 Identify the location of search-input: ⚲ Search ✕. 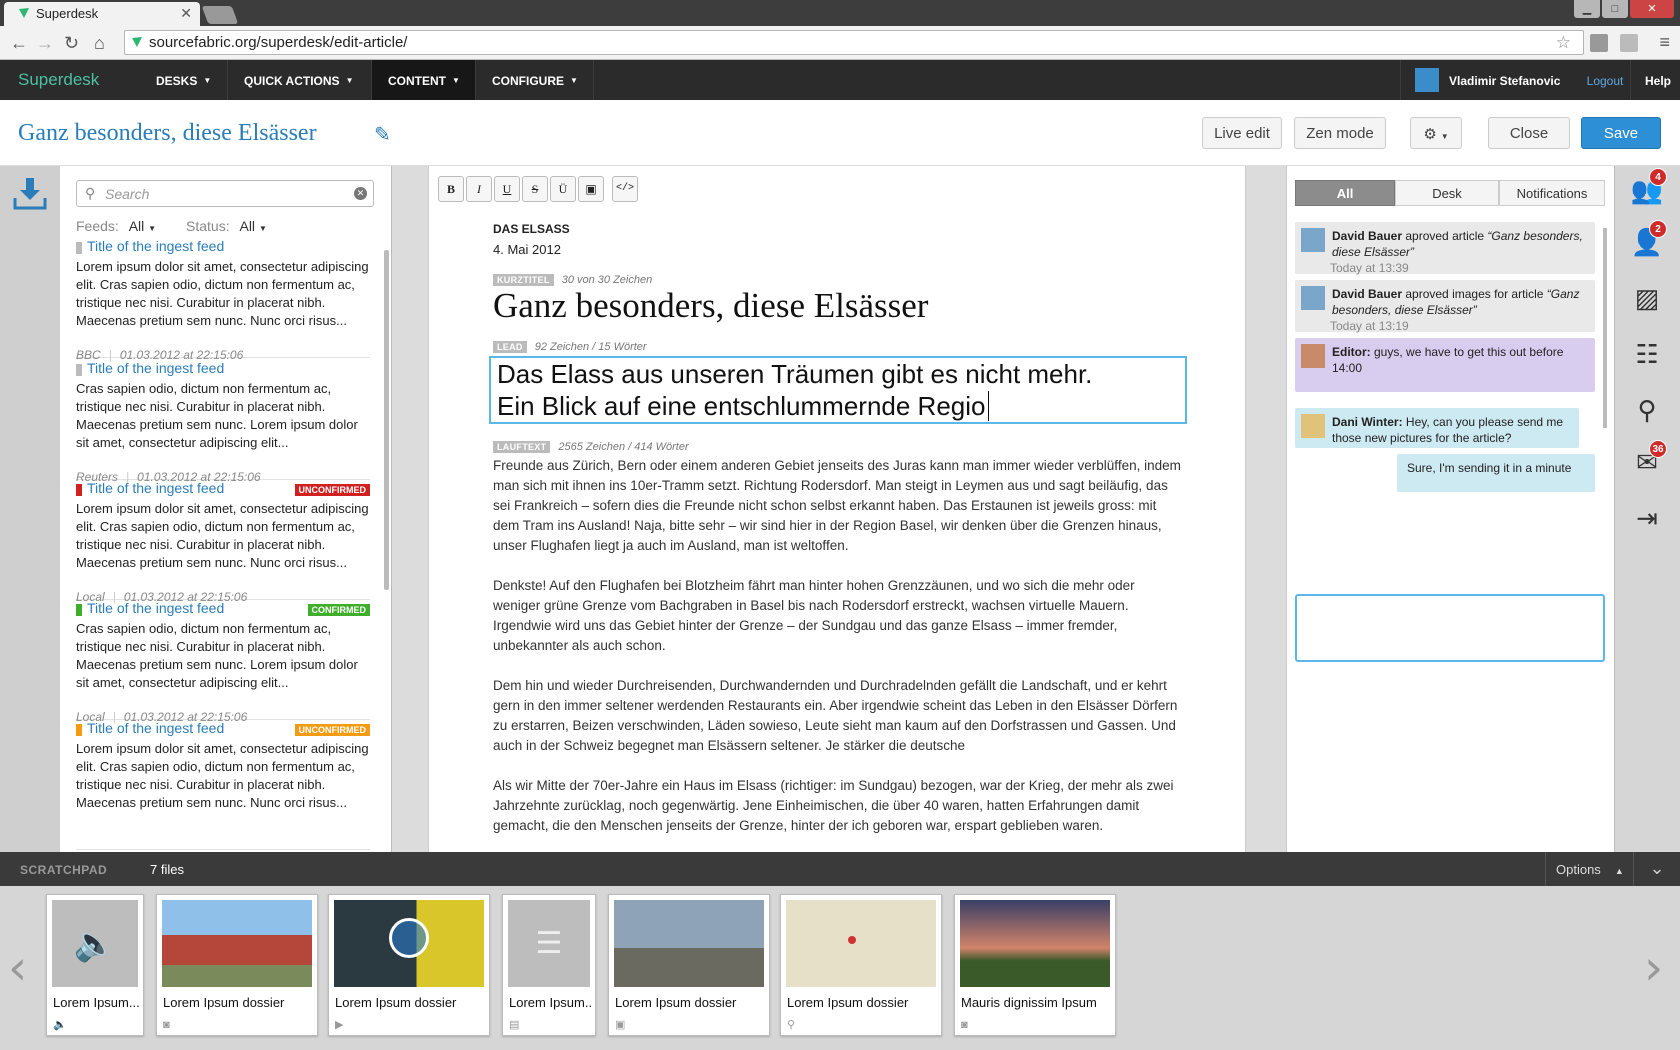
(225, 193).